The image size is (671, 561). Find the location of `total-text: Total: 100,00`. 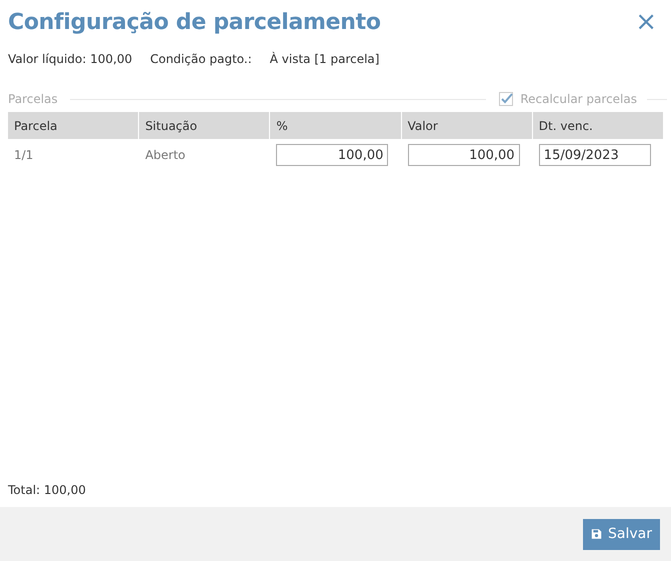

total-text: Total: 100,00 is located at coordinates (47, 490).